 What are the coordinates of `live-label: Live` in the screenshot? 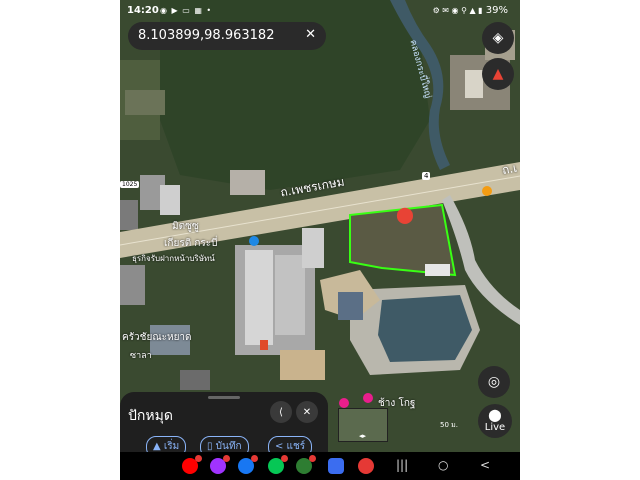 It's located at (495, 427).